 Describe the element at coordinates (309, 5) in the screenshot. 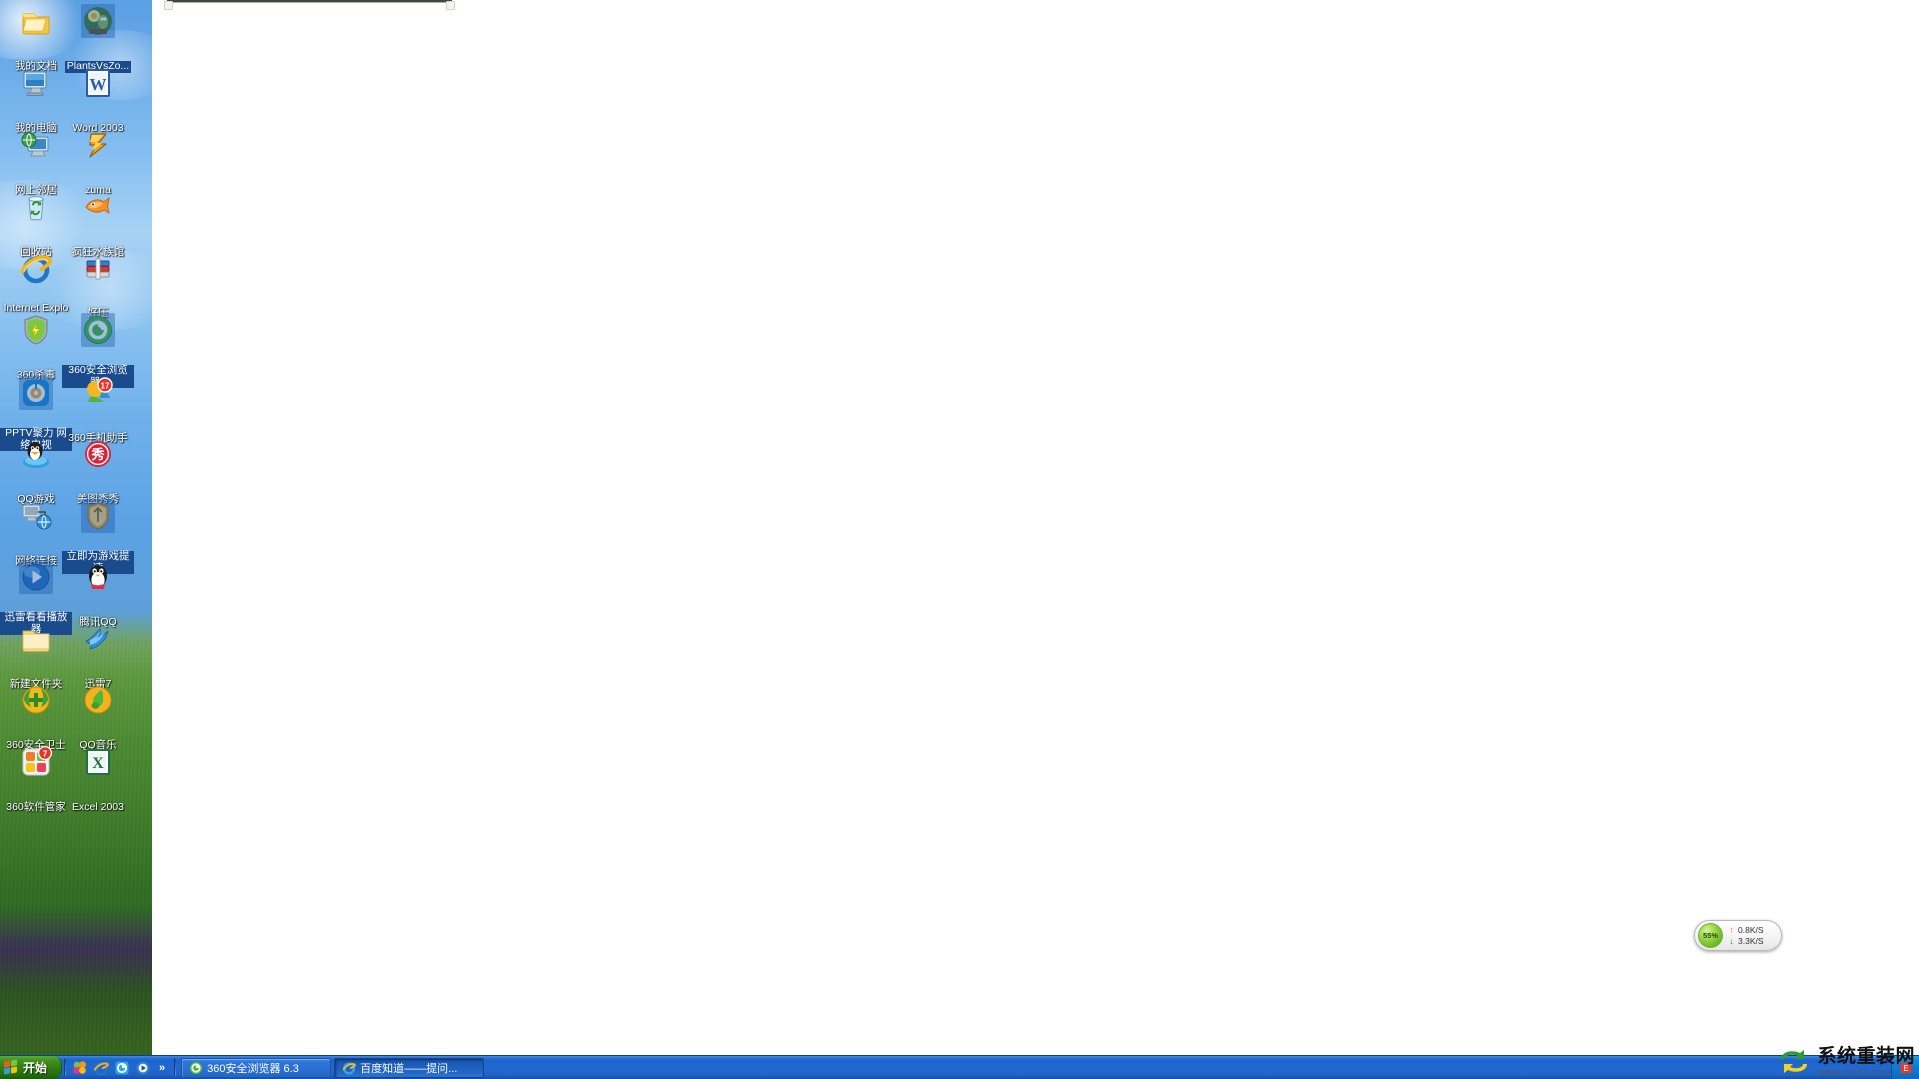

I see `window-top-divider` at that location.